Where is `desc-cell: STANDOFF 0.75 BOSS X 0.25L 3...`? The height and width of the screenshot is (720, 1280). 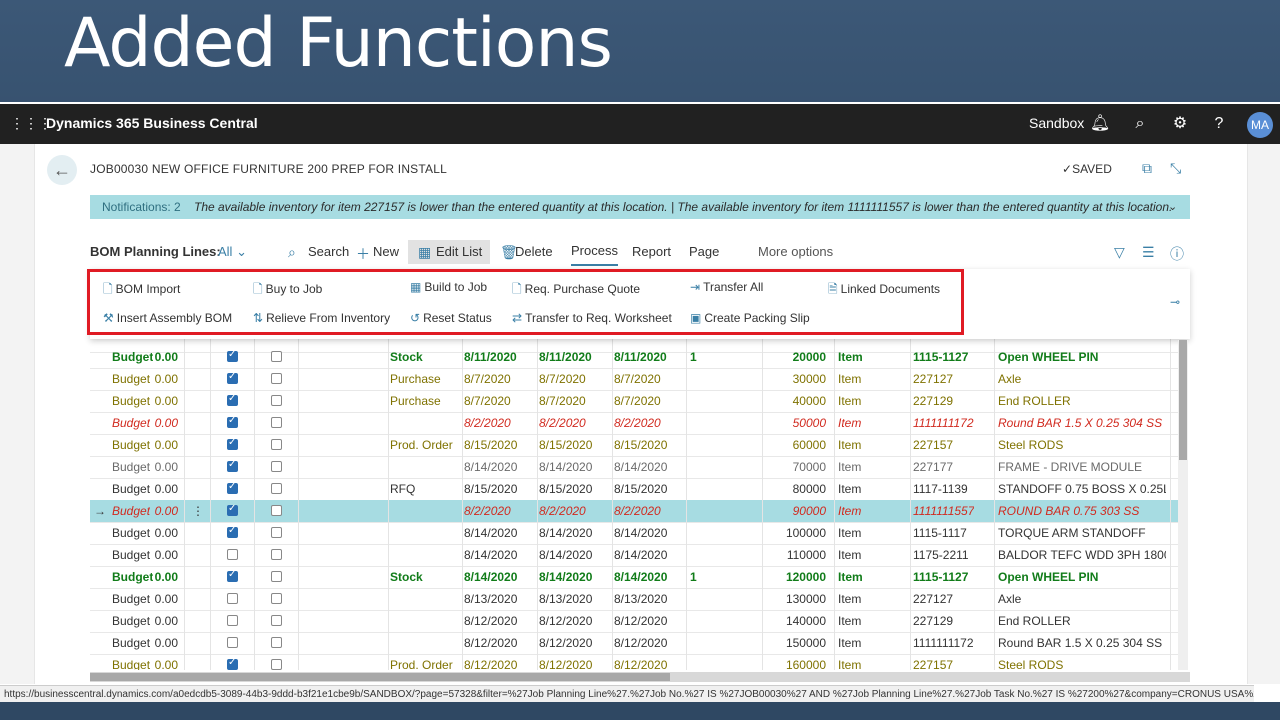
desc-cell: STANDOFF 0.75 BOSS X 0.25L 3... is located at coordinates (1082, 489).